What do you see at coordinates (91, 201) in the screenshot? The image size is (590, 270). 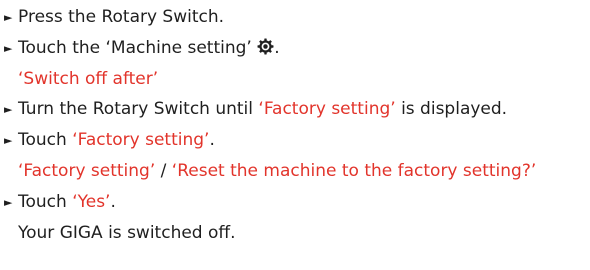 I see `display-text: ‘Yes’` at bounding box center [91, 201].